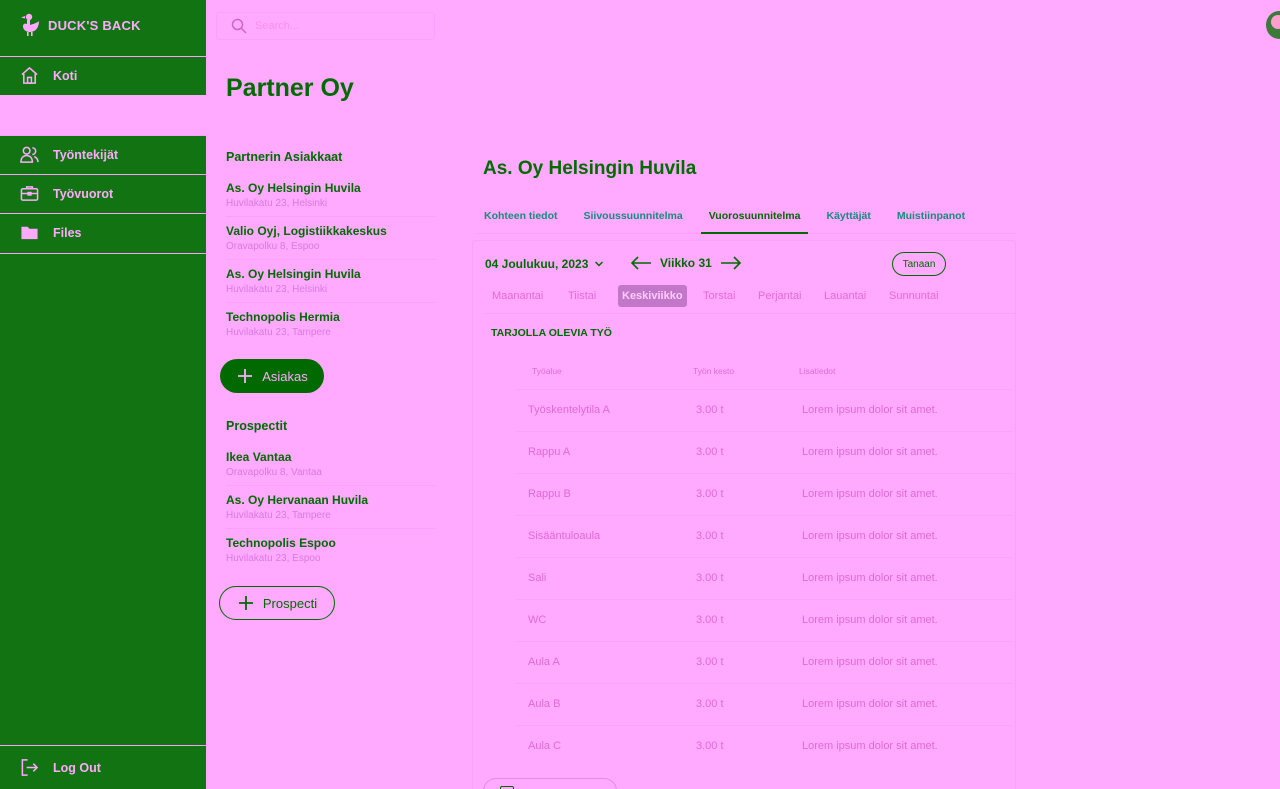 Image resolution: width=1280 pixels, height=789 pixels. Describe the element at coordinates (281, 543) in the screenshot. I see `prospect-name: Technopolis Espoo` at that location.